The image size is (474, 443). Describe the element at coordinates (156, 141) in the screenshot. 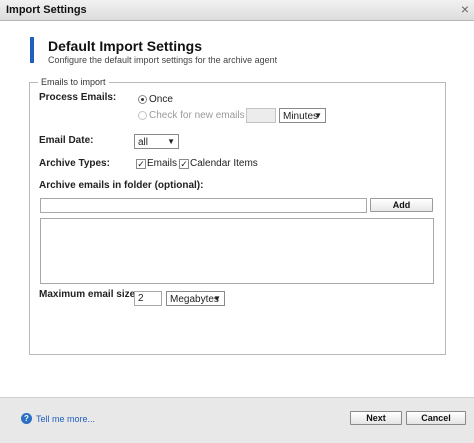

I see `email-date-select: all ▼` at that location.